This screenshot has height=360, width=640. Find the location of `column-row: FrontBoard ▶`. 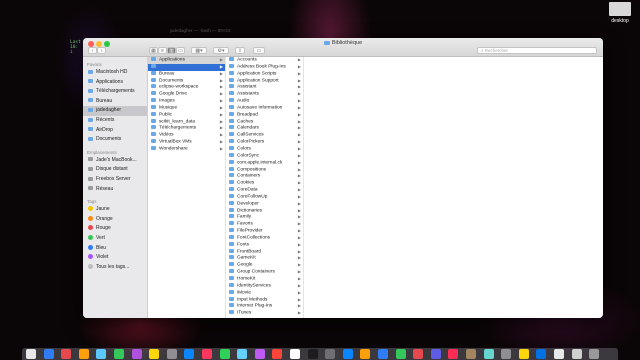

column-row: FrontBoard ▶ is located at coordinates (264, 252).